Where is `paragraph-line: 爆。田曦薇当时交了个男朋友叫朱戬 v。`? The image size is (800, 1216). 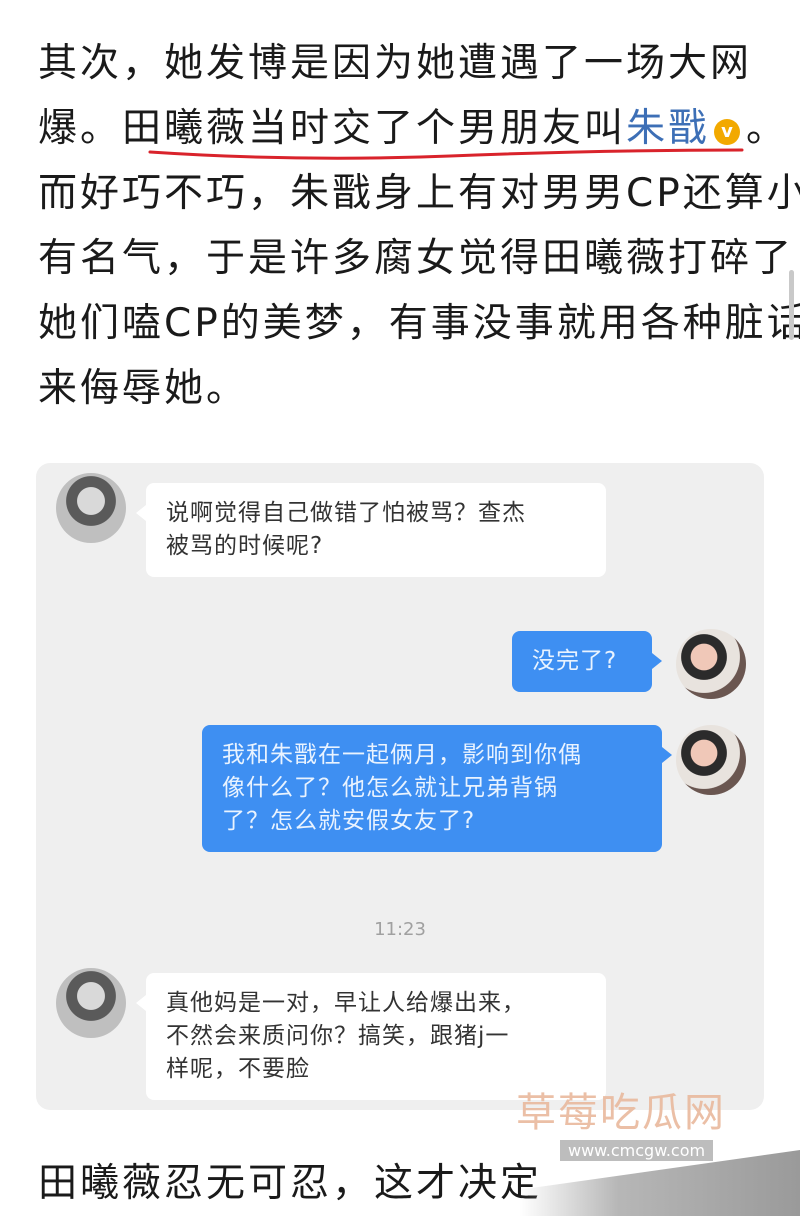
paragraph-line: 爆。田曦薇当时交了个男朋友叫朱戬 v。 is located at coordinates (413, 129).